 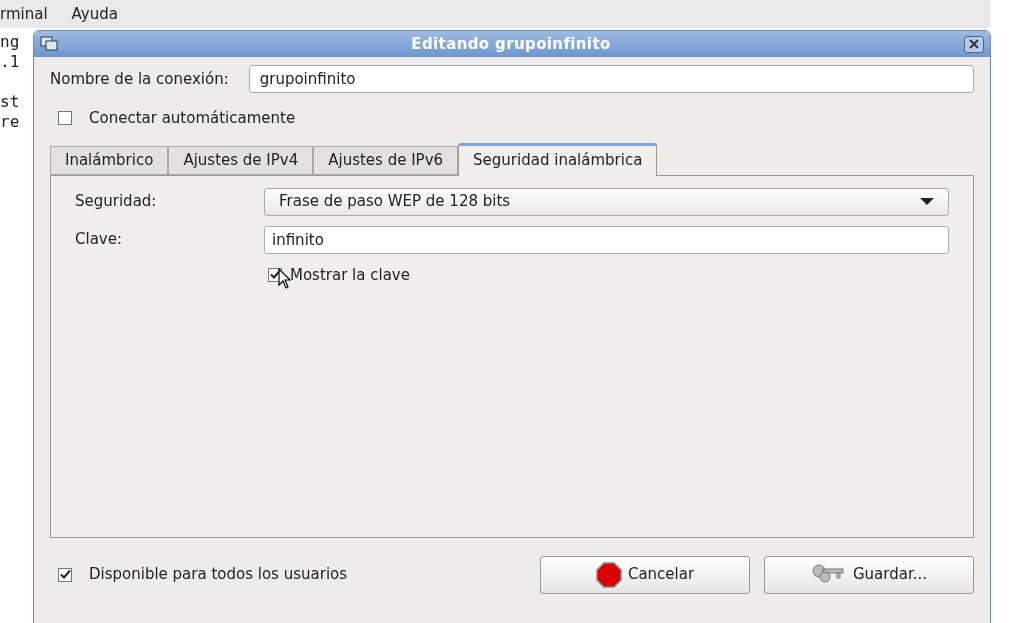 What do you see at coordinates (285, 278) in the screenshot?
I see `mouse-pointer-icon` at bounding box center [285, 278].